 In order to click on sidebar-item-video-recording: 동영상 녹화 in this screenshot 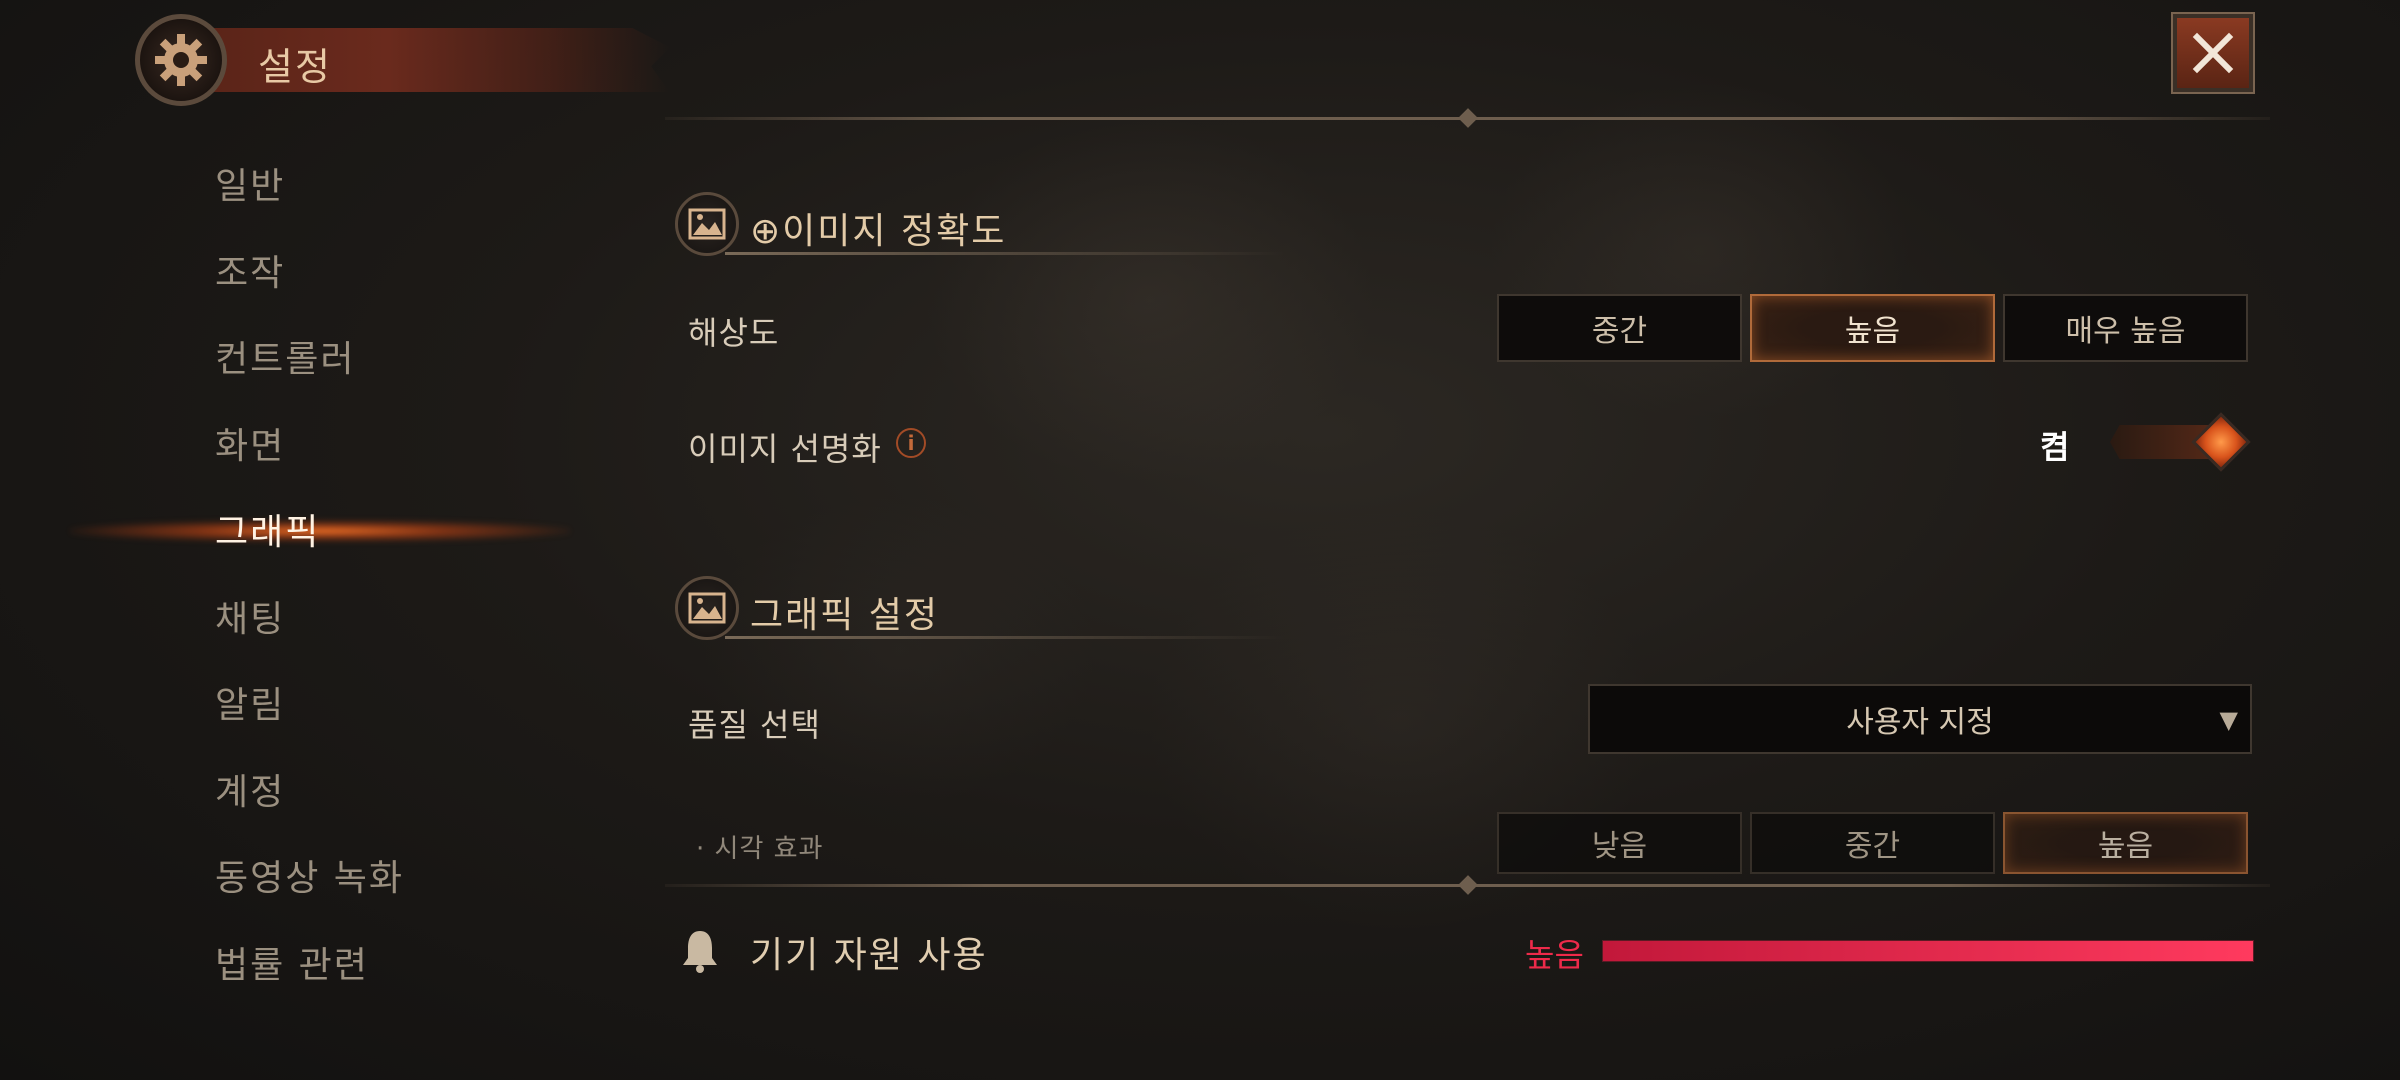, I will do `click(310, 875)`.